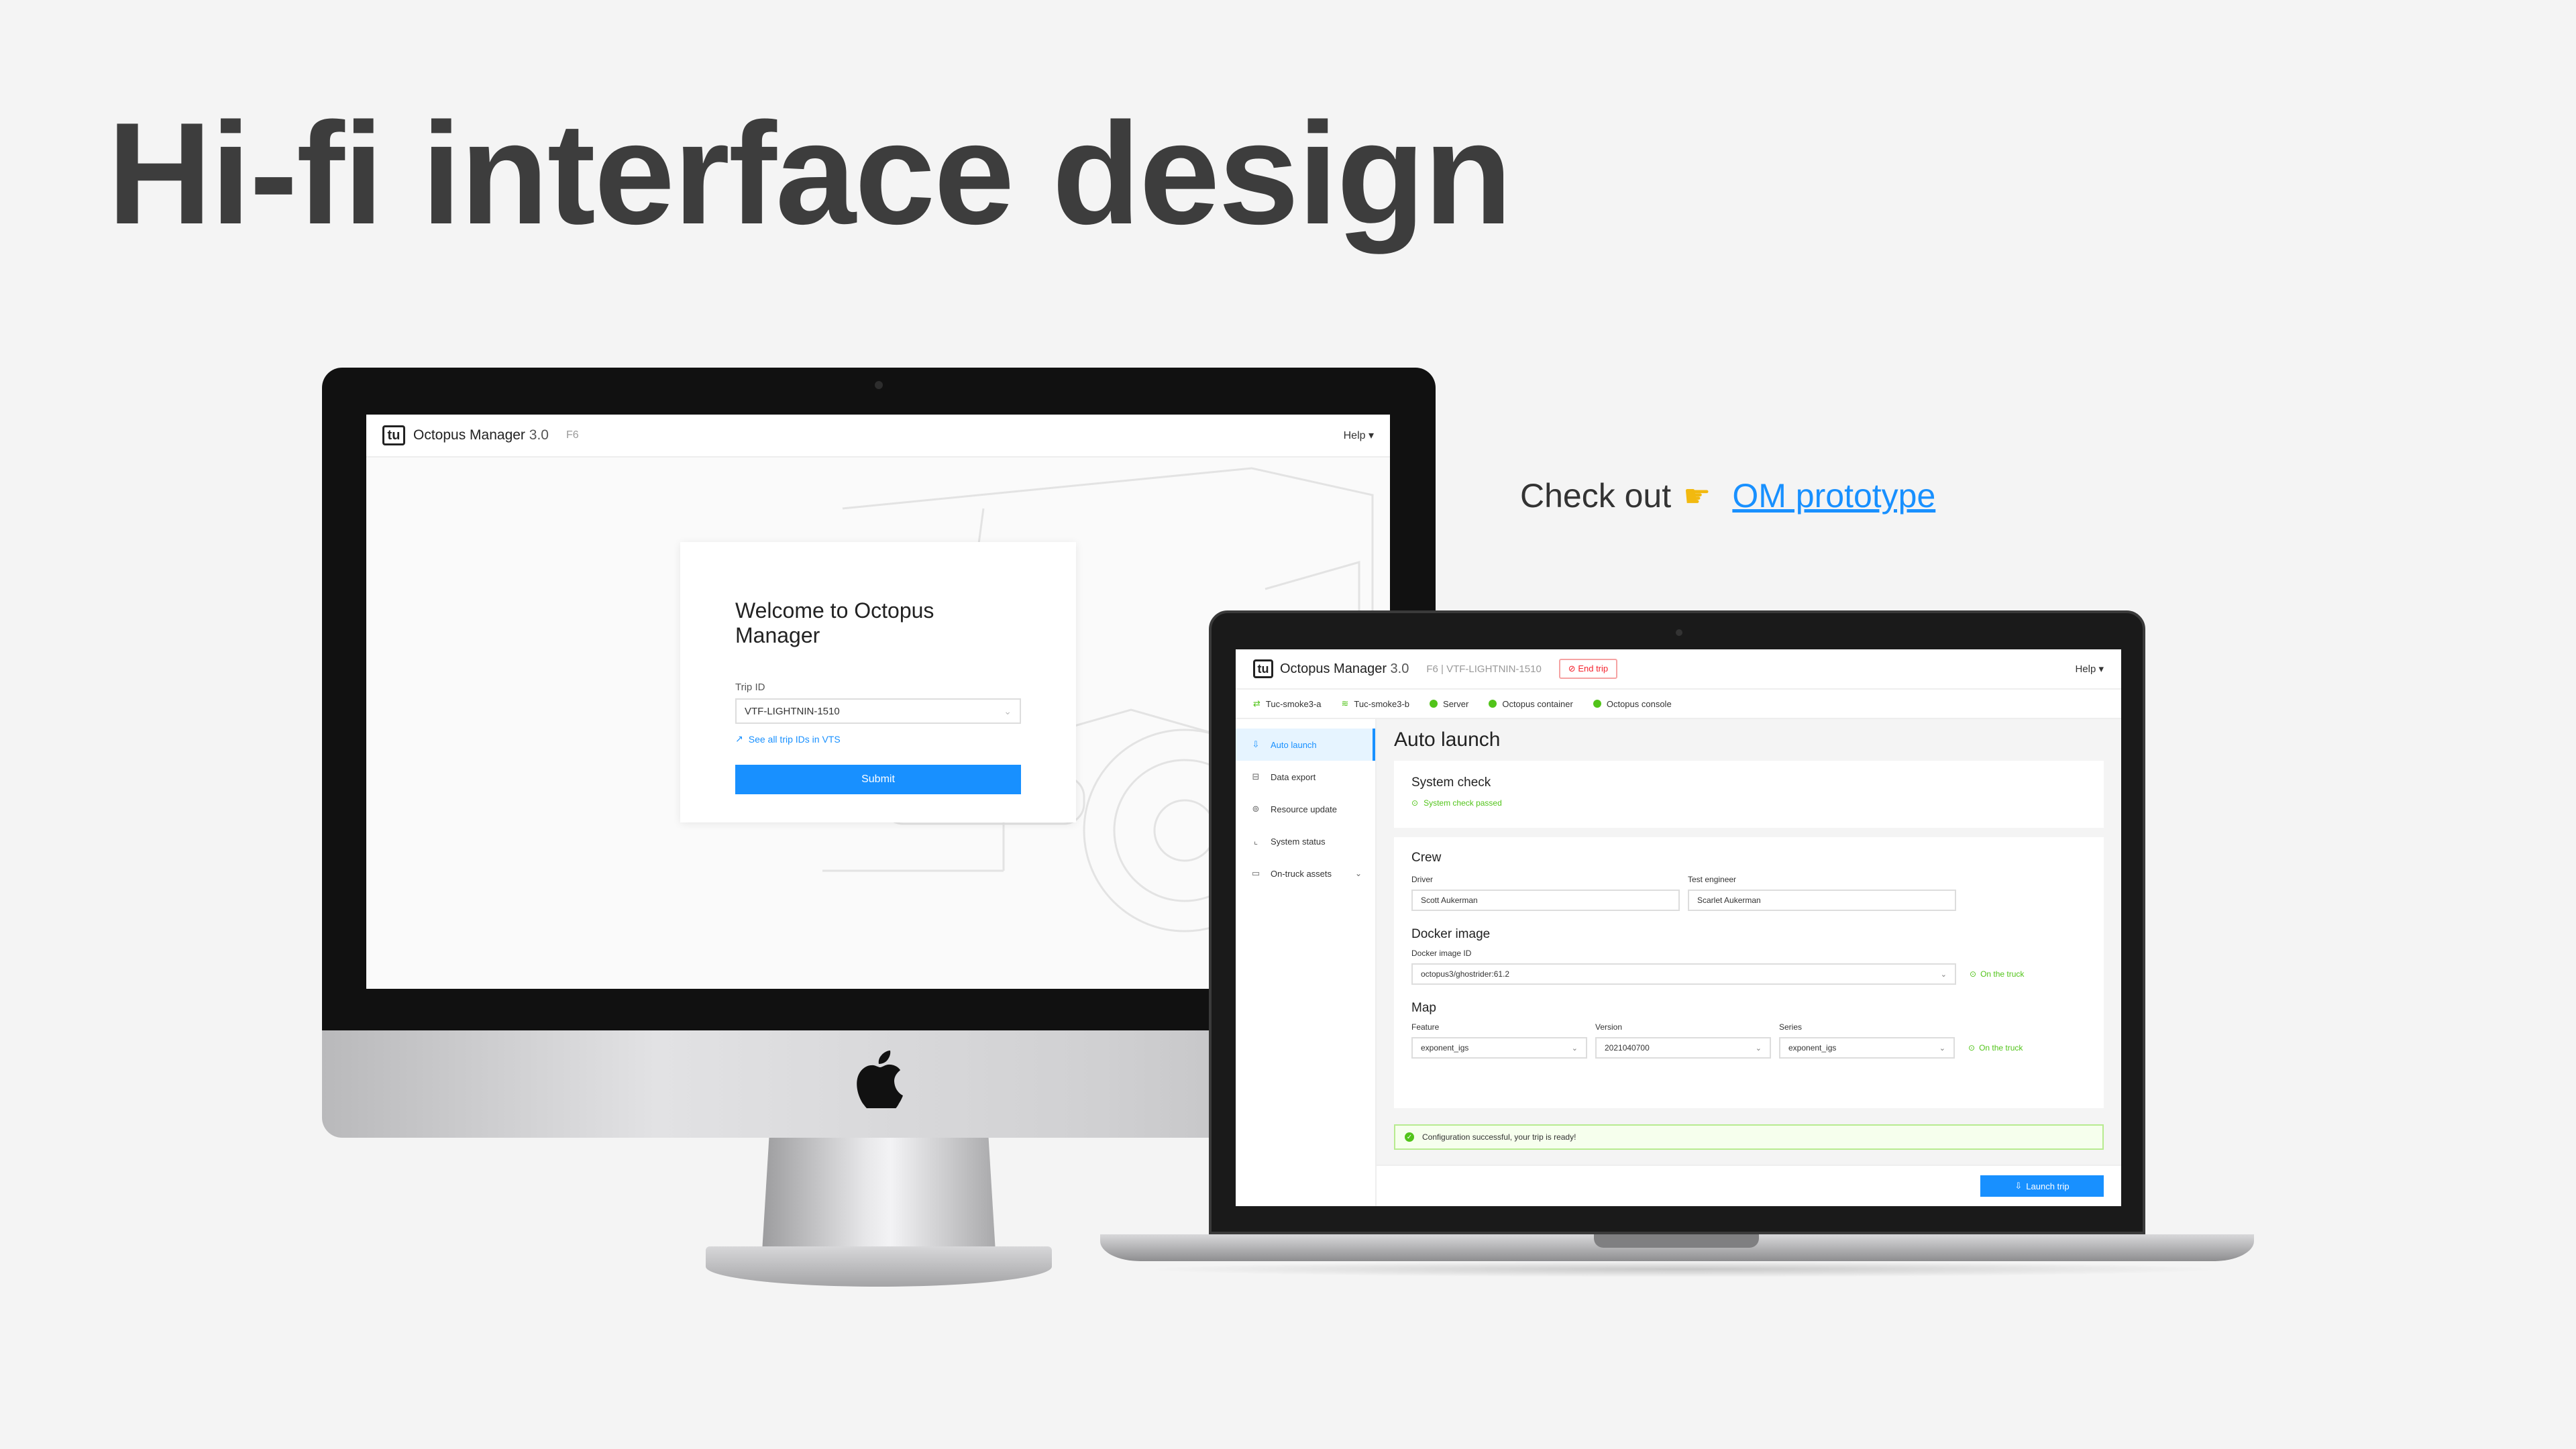  I want to click on content-title: Auto launch, so click(1447, 740).